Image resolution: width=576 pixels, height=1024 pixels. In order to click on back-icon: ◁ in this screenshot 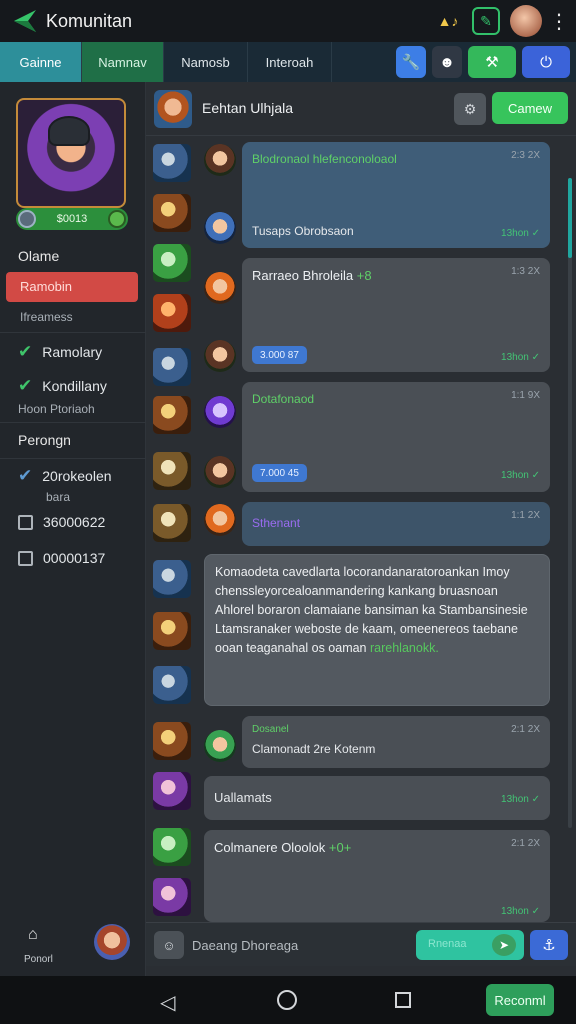, I will do `click(167, 1002)`.